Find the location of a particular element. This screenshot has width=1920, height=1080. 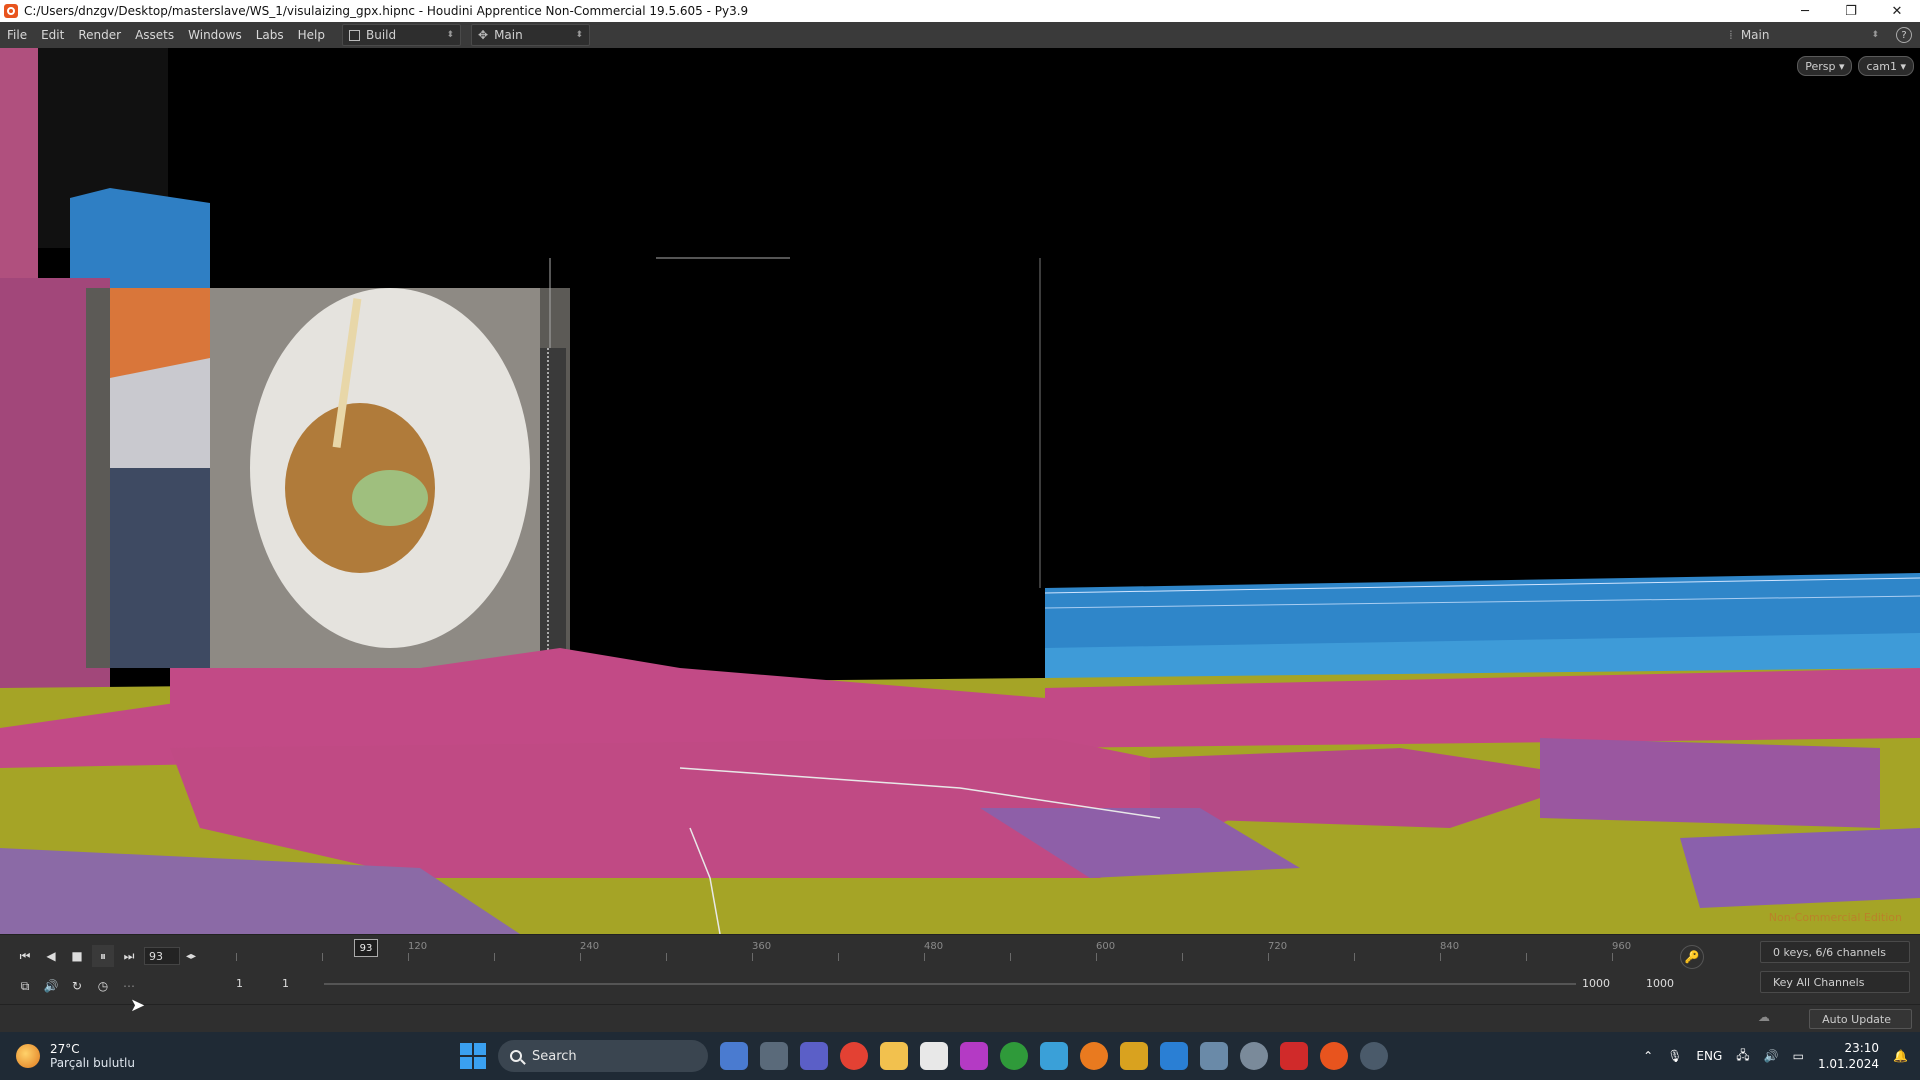

instagram-icon is located at coordinates (974, 1056).